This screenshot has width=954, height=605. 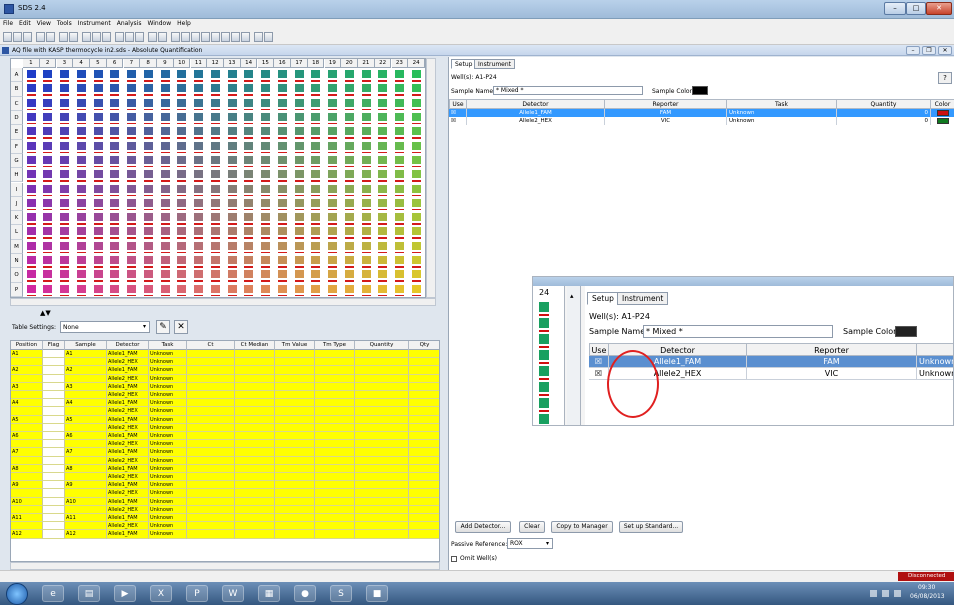 I want to click on tray-volume-icon, so click(x=897, y=593).